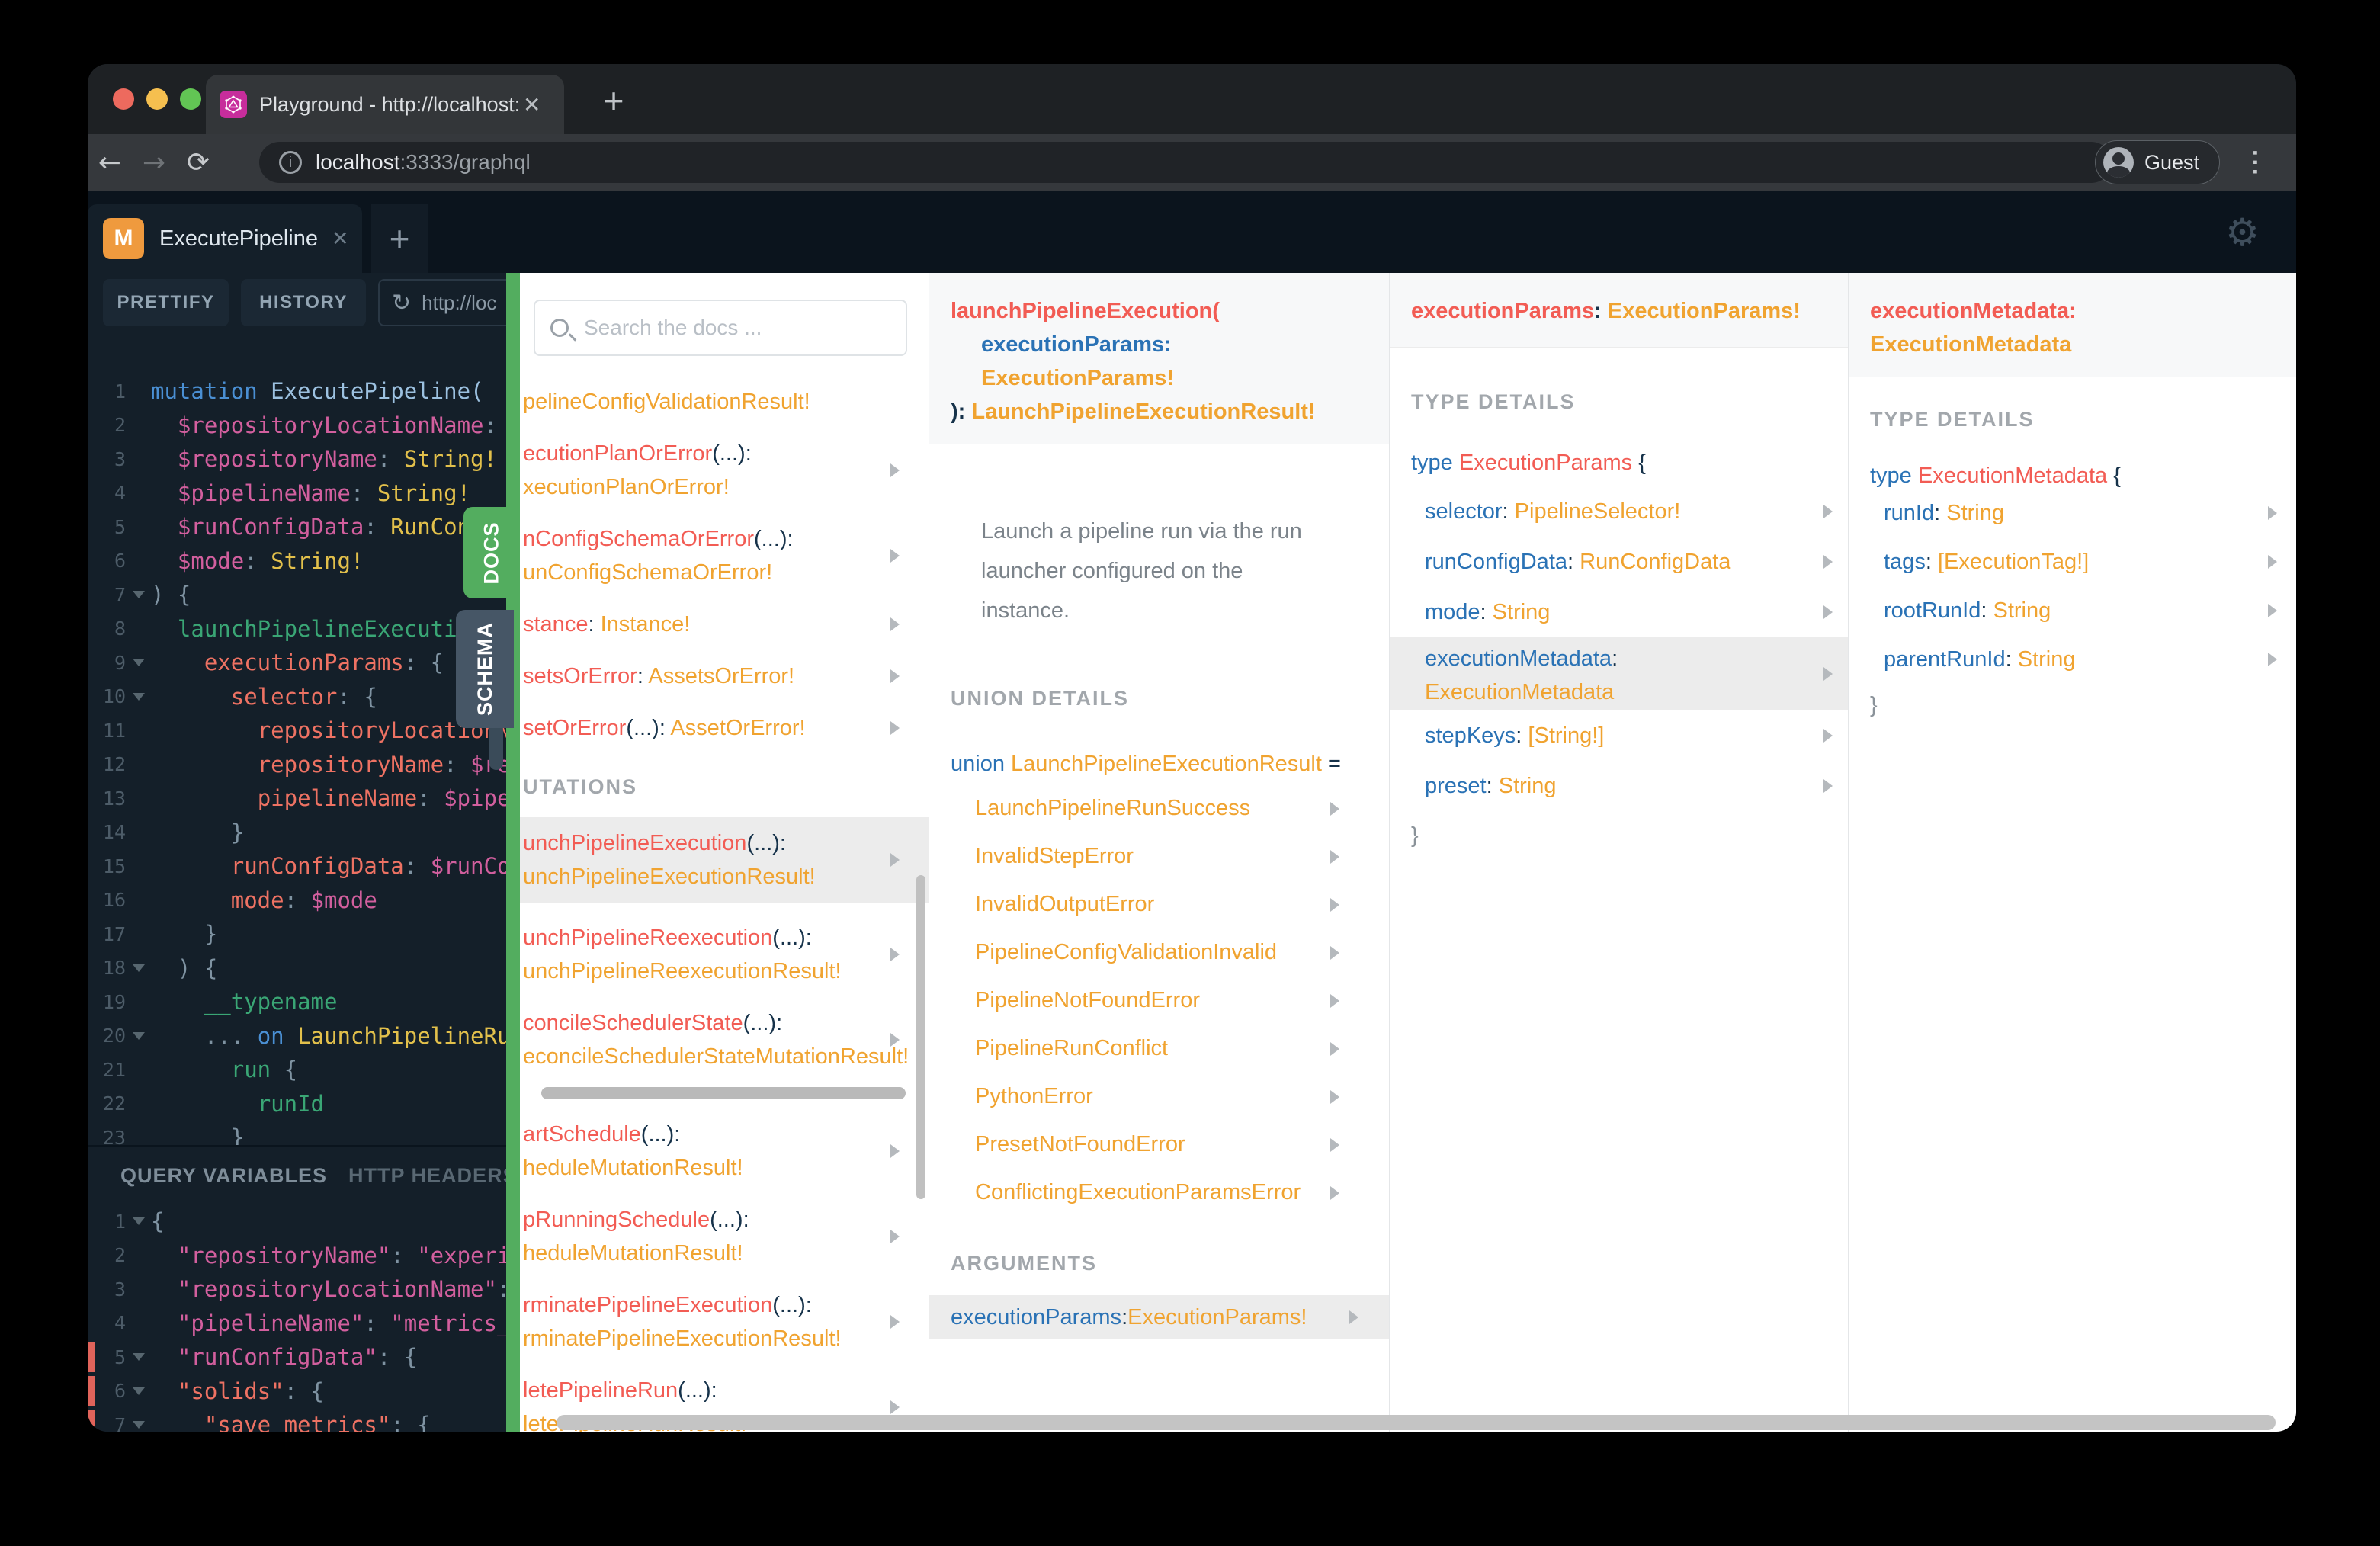  What do you see at coordinates (1159, 953) in the screenshot?
I see `union-member: PipelineConfigValidationInvalid` at bounding box center [1159, 953].